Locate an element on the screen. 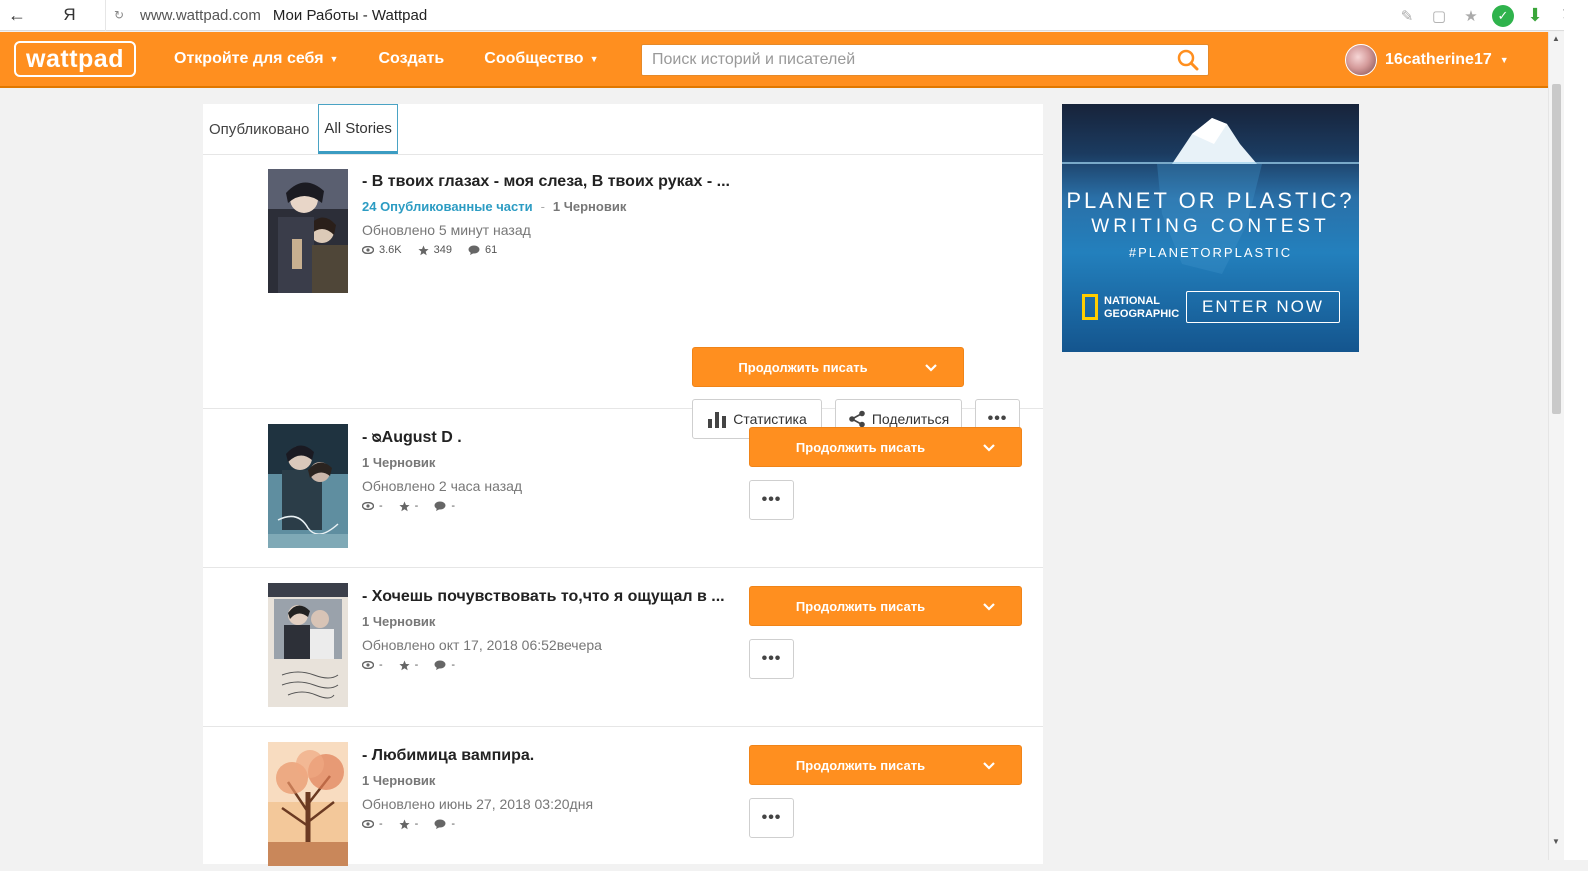 Image resolution: width=1588 pixels, height=871 pixels. username: 16catherine17 is located at coordinates (1438, 60).